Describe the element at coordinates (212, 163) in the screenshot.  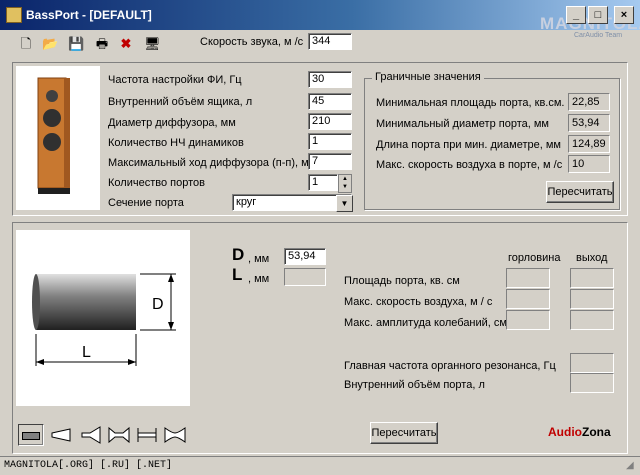
I see `max-excursion-label: Максимальный ход диффузора (п-п), мм` at that location.